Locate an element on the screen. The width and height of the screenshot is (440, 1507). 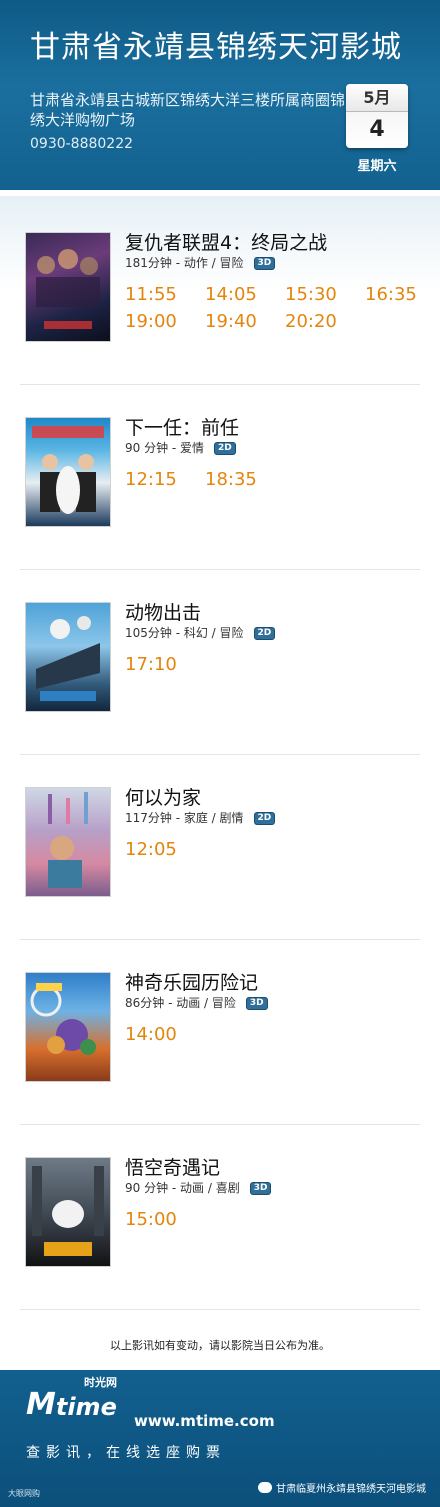
movie-duration-genre: 90 分钟 - 爱情 is located at coordinates (165, 448).